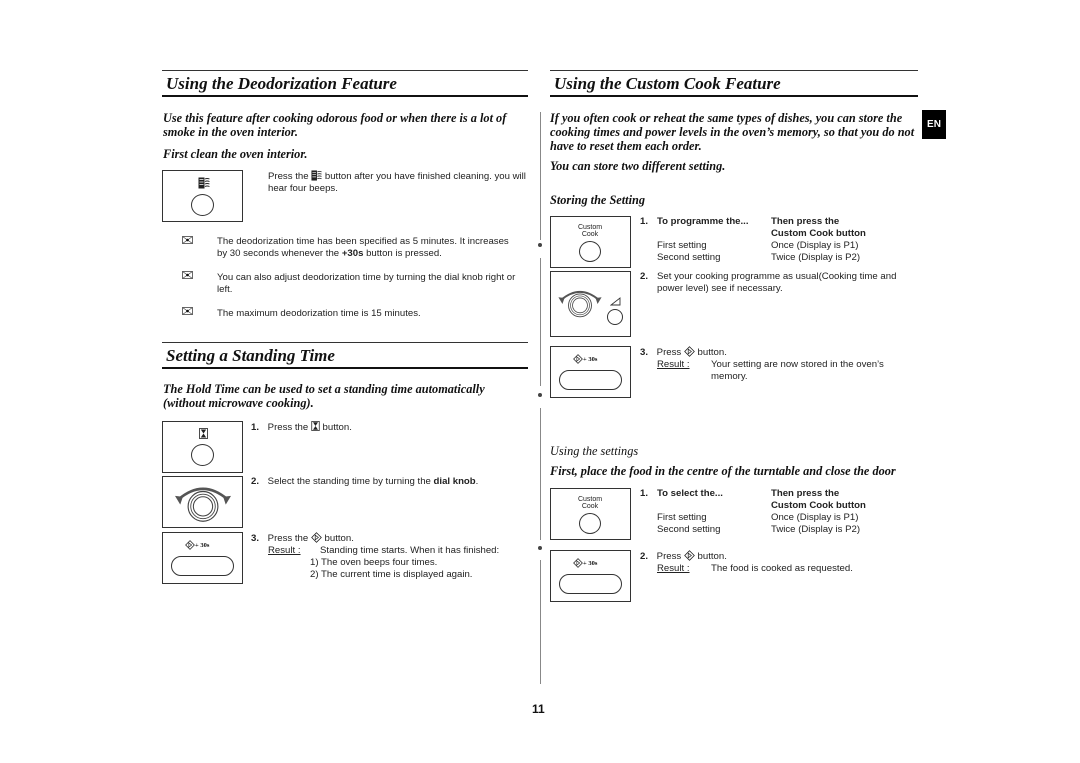 The image size is (1080, 763). Describe the element at coordinates (187, 275) in the screenshot. I see `note-icon` at that location.